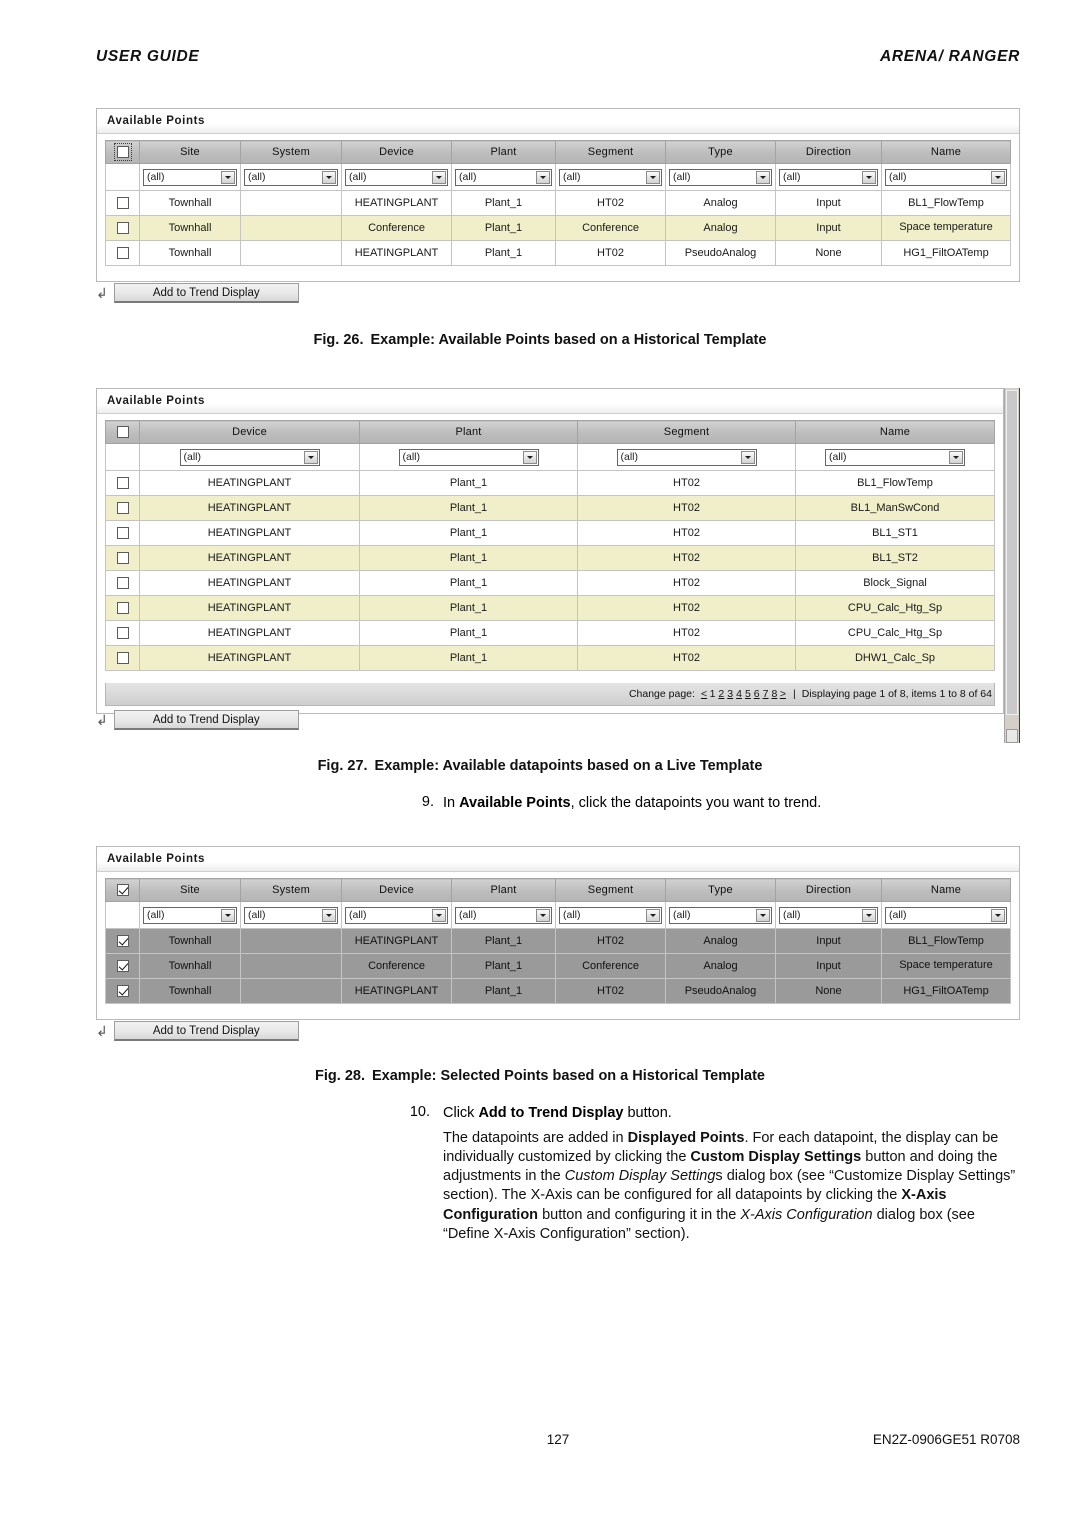 Image resolution: width=1080 pixels, height=1527 pixels. What do you see at coordinates (550, 658) in the screenshot?
I see `table-row: HEATINGPLANT Plant_1 HT02 DHW1_Calc_Sp` at bounding box center [550, 658].